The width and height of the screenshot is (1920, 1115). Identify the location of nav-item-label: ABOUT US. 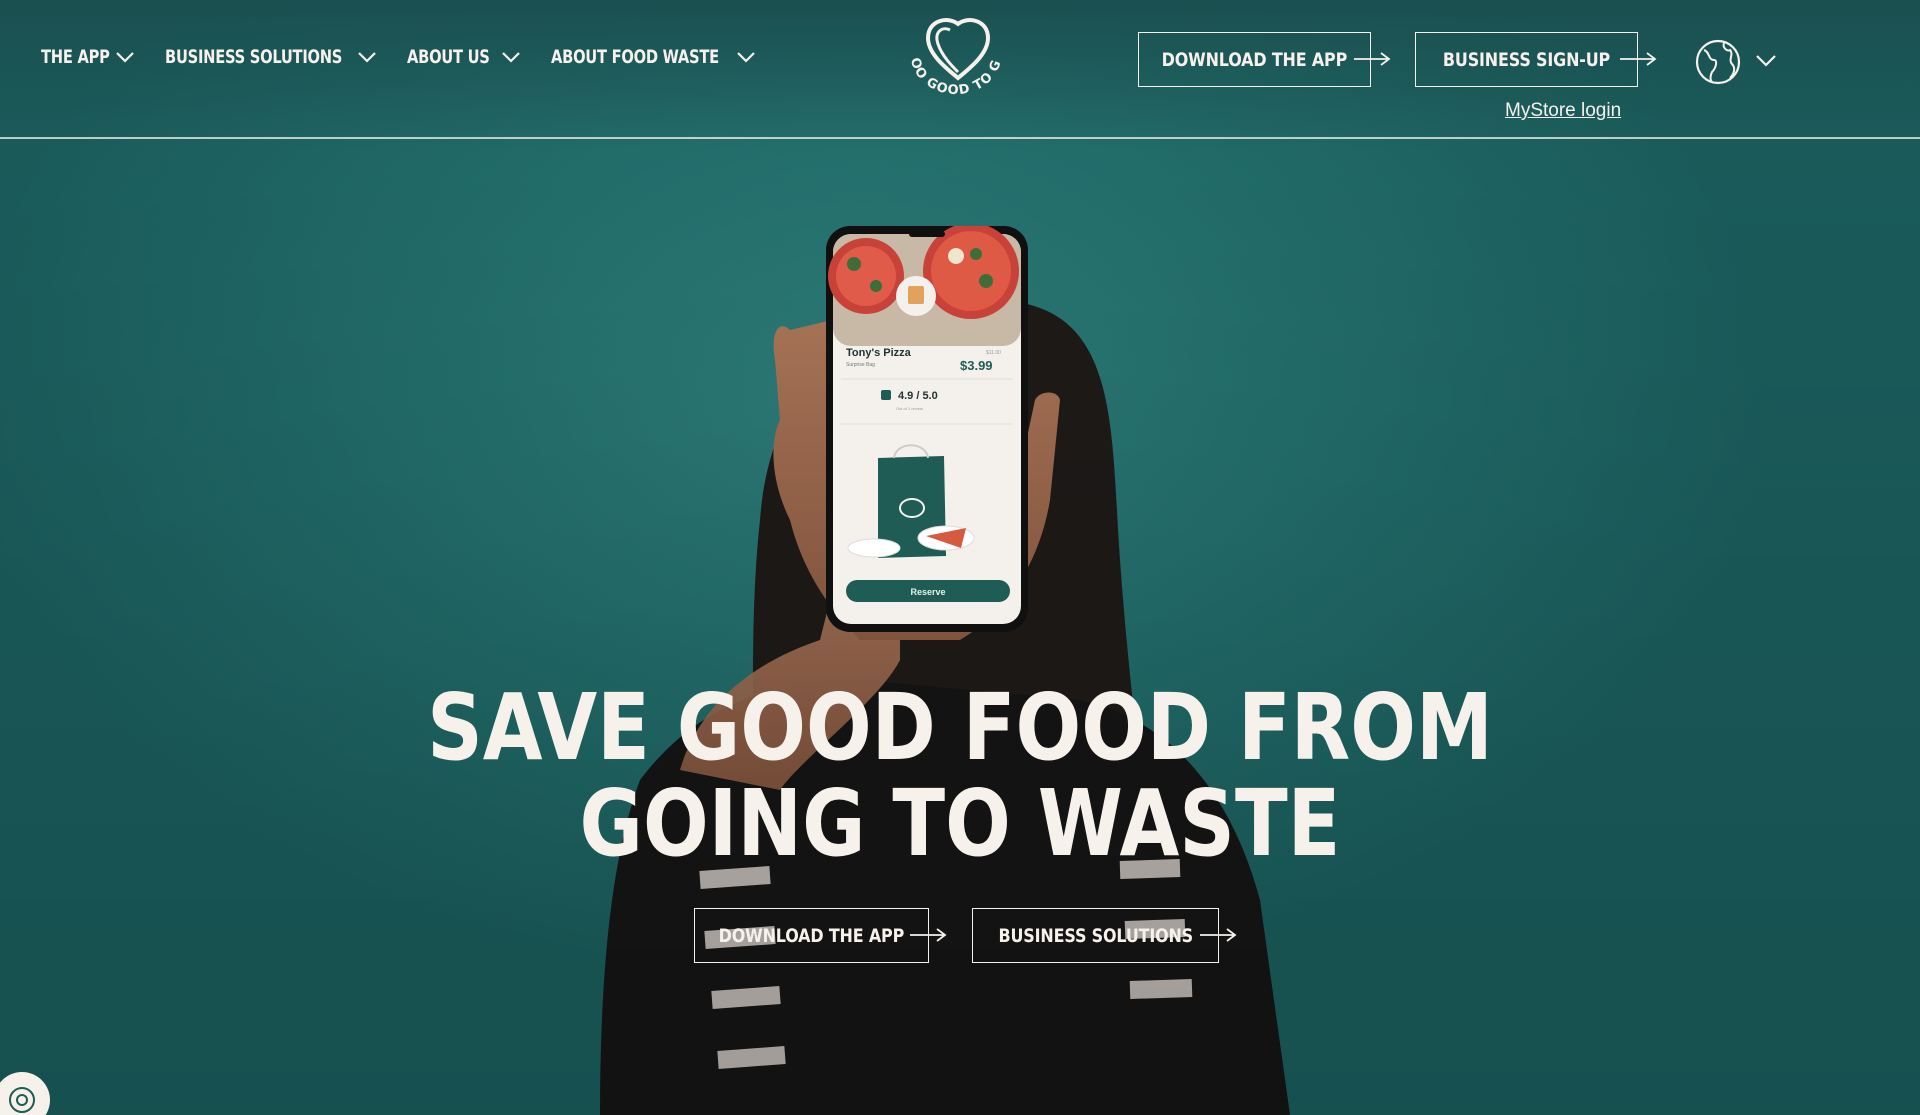
(448, 57).